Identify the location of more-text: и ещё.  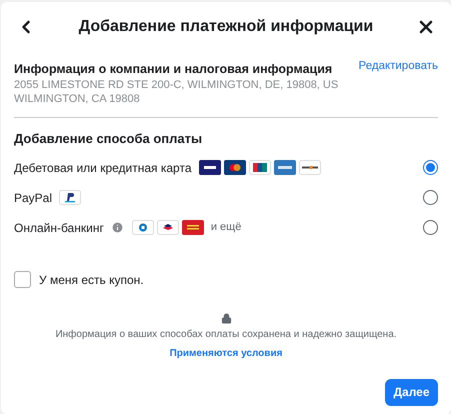
(226, 228).